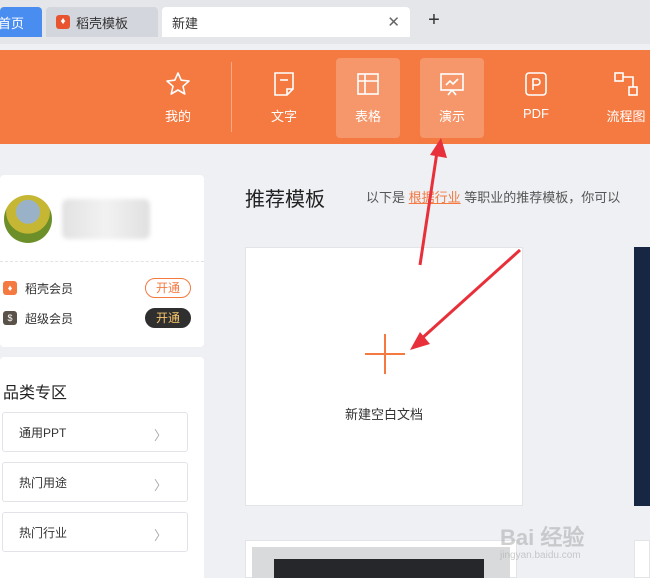 This screenshot has height=578, width=650. What do you see at coordinates (368, 84) in the screenshot?
I see `table-icon` at bounding box center [368, 84].